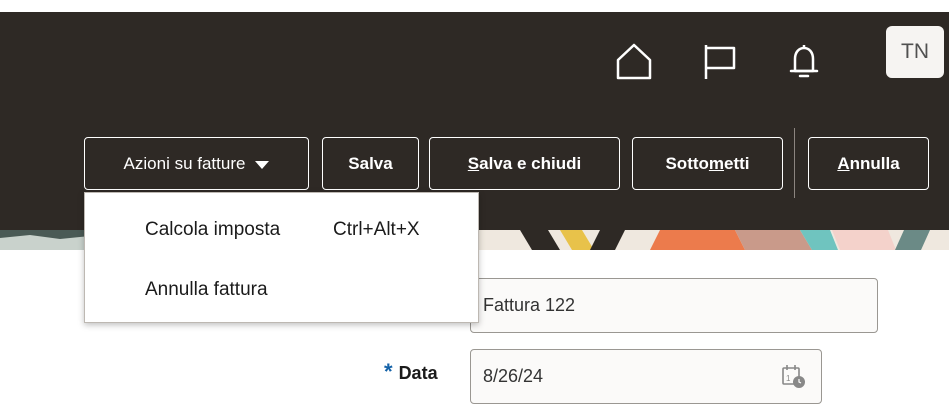  I want to click on avatar-initials: TN, so click(915, 51).